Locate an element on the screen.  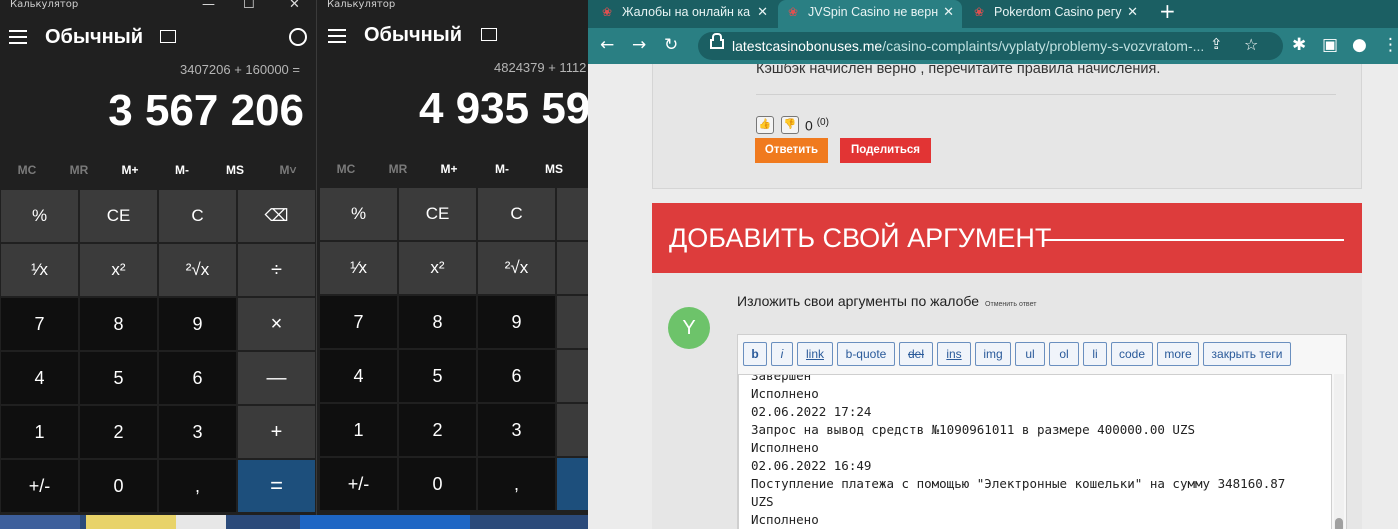
maximize-icon: ☐ is located at coordinates (249, 6).